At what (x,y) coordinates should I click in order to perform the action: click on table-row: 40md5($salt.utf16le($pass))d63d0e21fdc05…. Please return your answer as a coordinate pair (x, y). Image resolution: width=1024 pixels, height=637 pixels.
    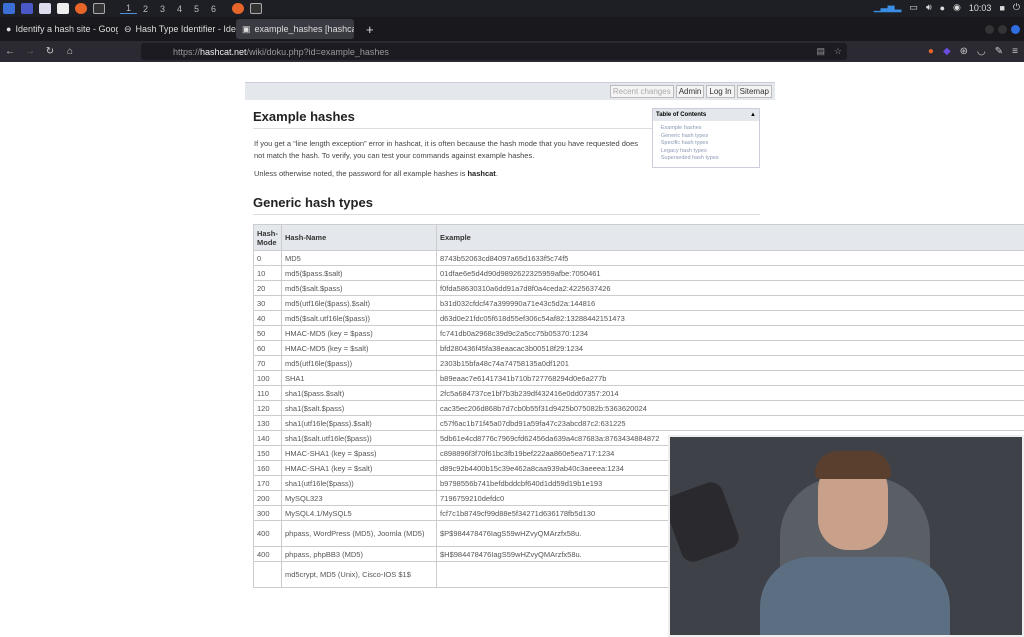
    Looking at the image, I should click on (639, 318).